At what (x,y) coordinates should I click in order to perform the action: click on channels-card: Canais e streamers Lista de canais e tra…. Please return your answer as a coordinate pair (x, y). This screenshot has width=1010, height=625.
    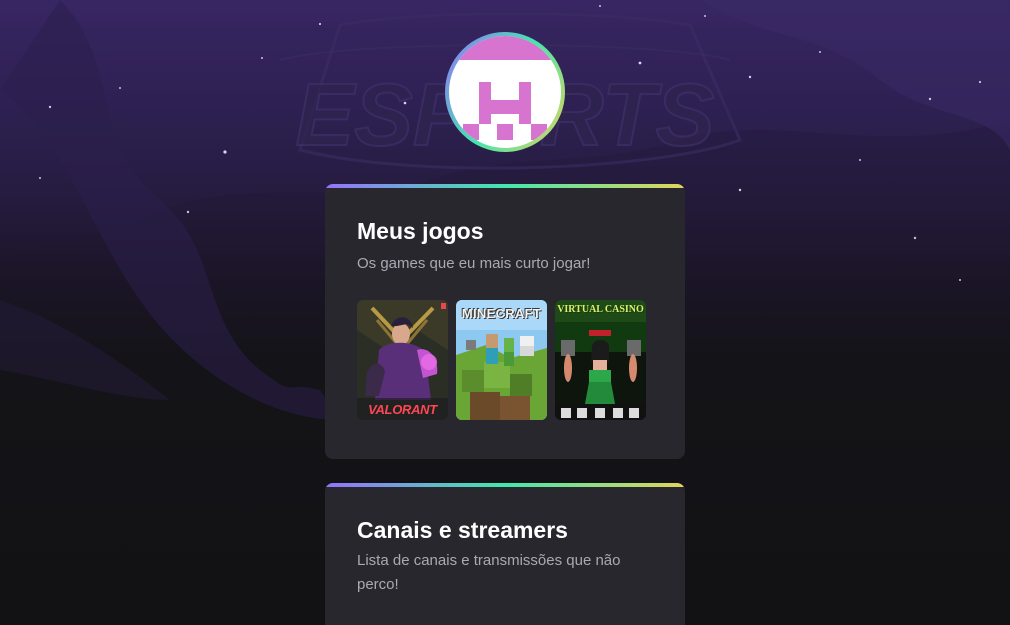
    Looking at the image, I should click on (505, 554).